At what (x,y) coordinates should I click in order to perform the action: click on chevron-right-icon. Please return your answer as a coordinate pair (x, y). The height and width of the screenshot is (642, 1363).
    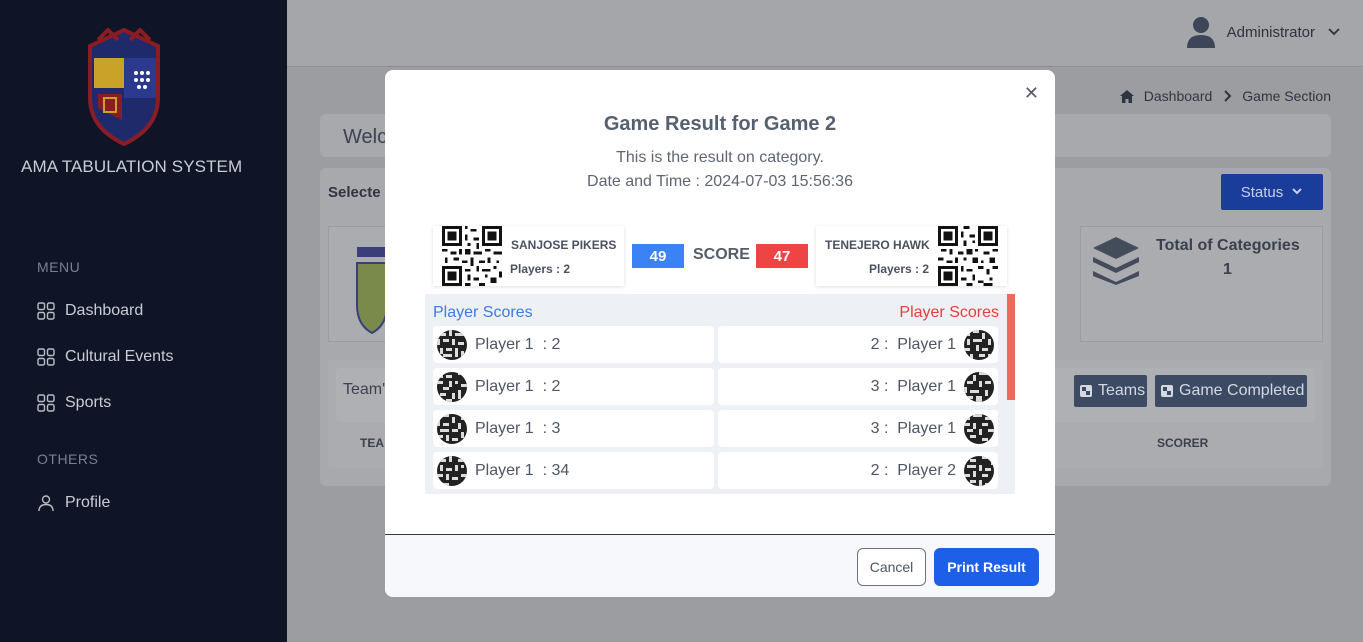
    Looking at the image, I should click on (1228, 96).